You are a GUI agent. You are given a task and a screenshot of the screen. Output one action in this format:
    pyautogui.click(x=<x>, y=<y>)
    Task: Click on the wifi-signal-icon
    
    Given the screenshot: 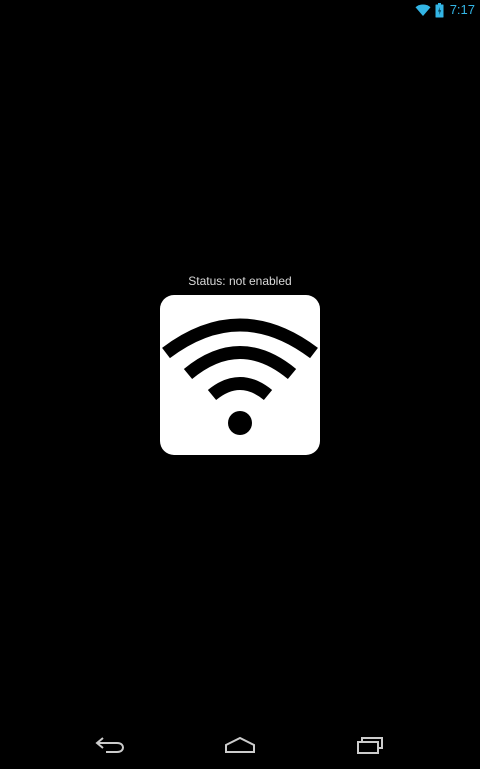 What is the action you would take?
    pyautogui.click(x=423, y=10)
    